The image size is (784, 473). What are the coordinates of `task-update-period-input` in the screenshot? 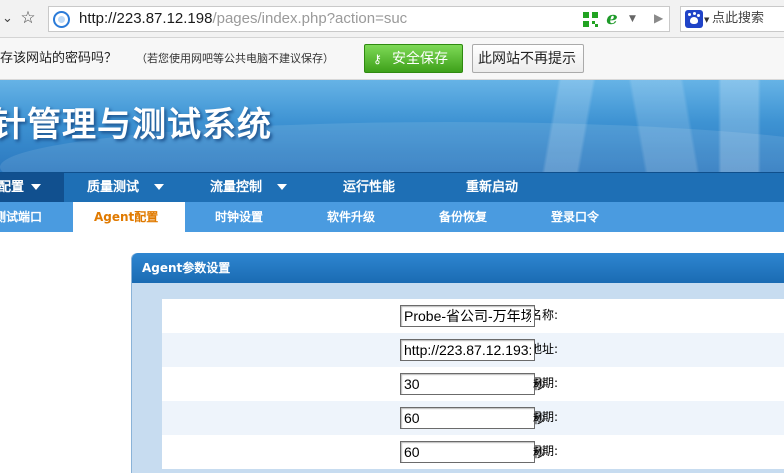 It's located at (467, 452).